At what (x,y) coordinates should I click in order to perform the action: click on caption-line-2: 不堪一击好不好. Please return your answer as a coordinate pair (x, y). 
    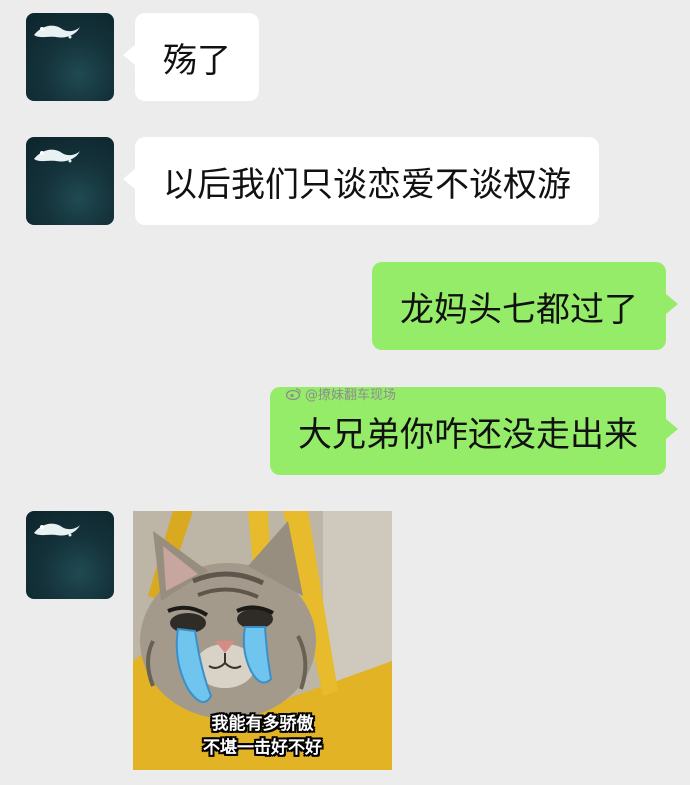
    Looking at the image, I should click on (262, 748).